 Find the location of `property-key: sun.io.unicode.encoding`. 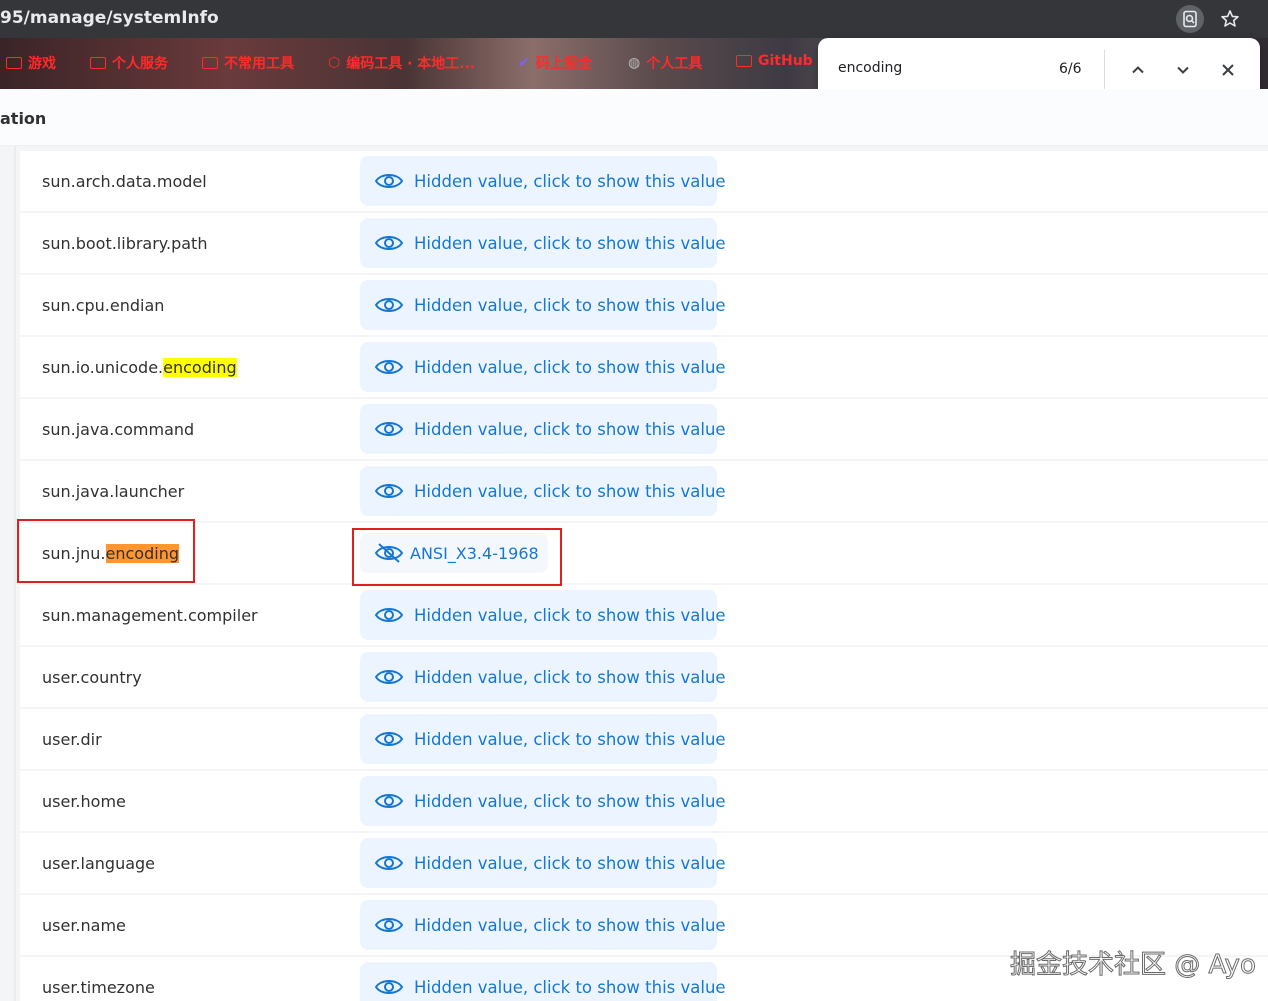

property-key: sun.io.unicode.encoding is located at coordinates (139, 367).